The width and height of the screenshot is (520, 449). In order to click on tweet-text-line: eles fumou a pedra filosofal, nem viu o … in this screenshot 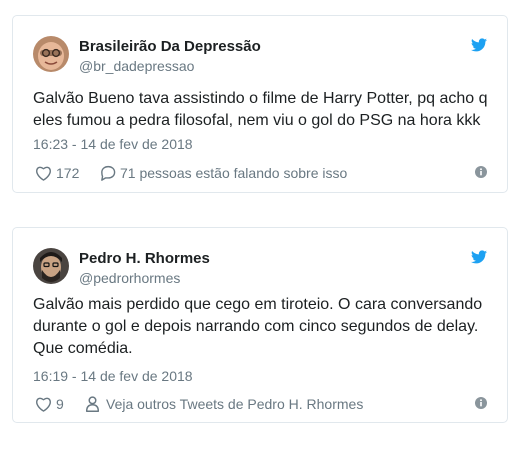, I will do `click(257, 120)`.